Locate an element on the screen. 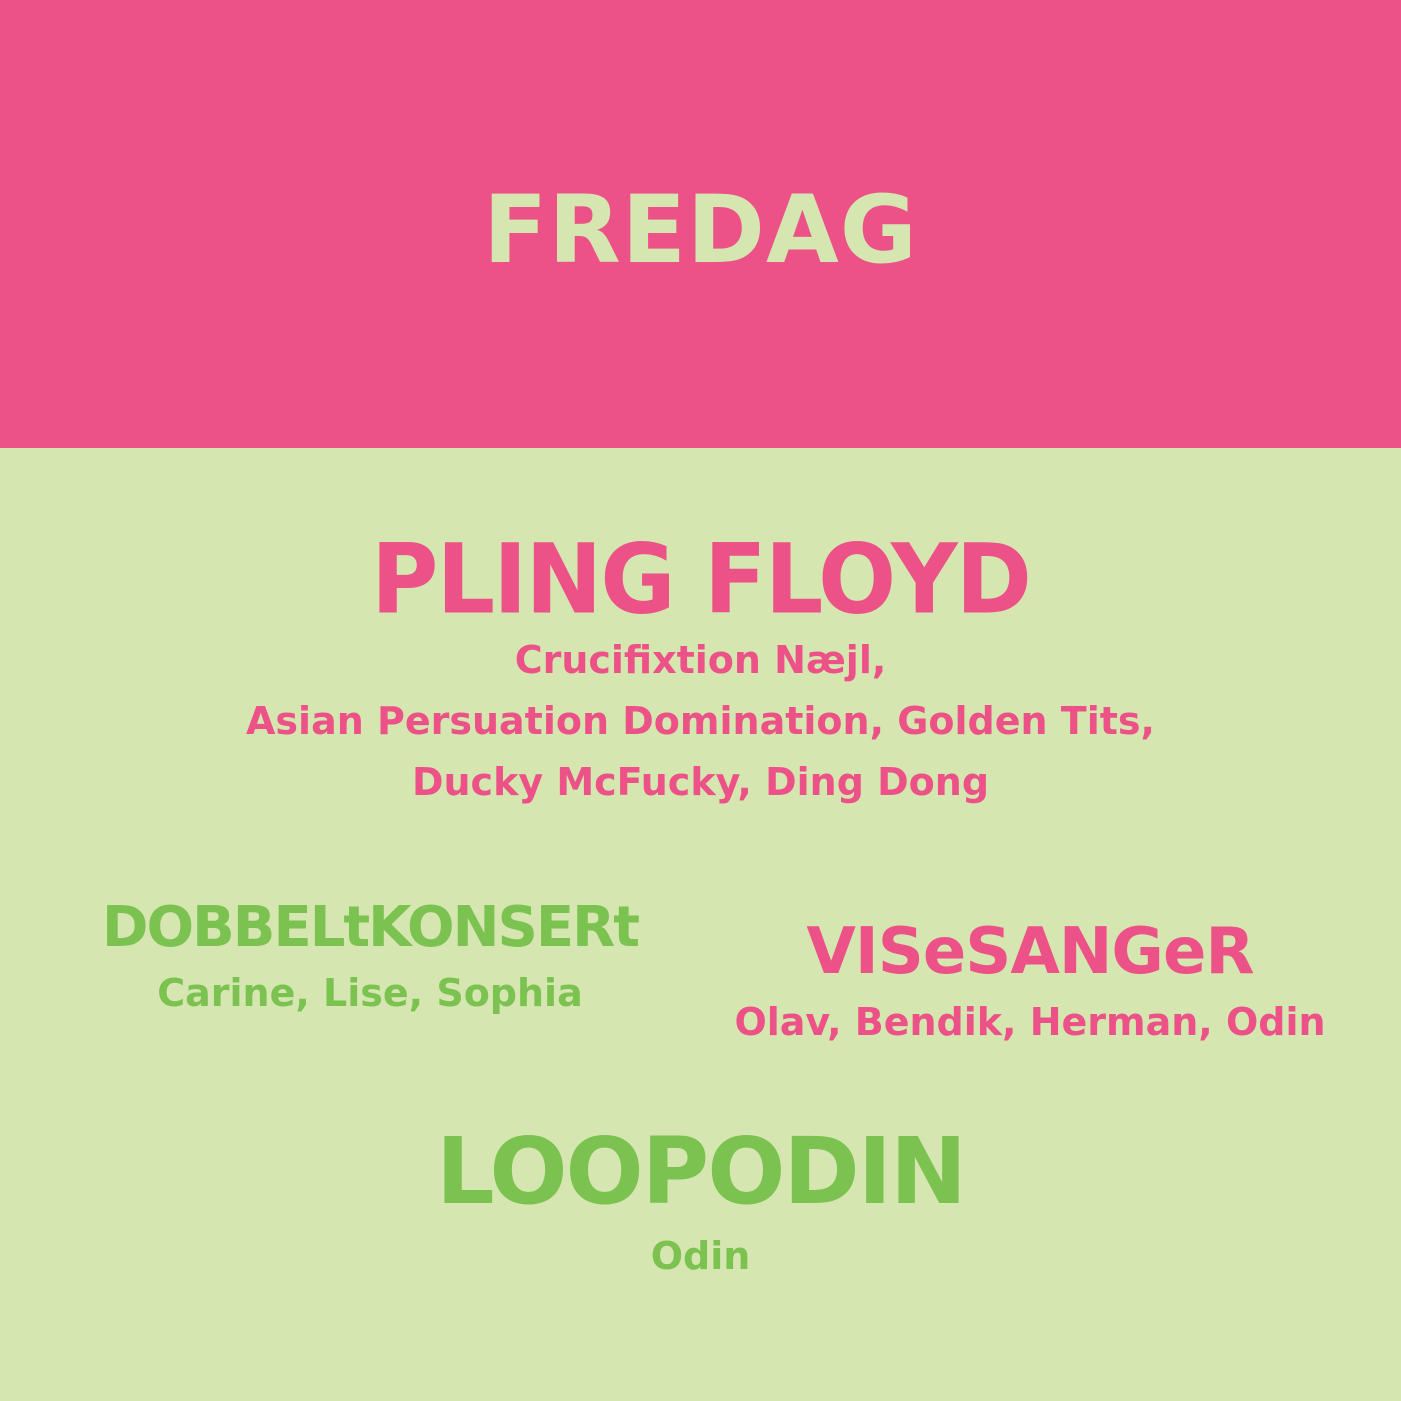 This screenshot has width=1401, height=1401. support-line: Crucifixtion Næjl, is located at coordinates (700, 660).